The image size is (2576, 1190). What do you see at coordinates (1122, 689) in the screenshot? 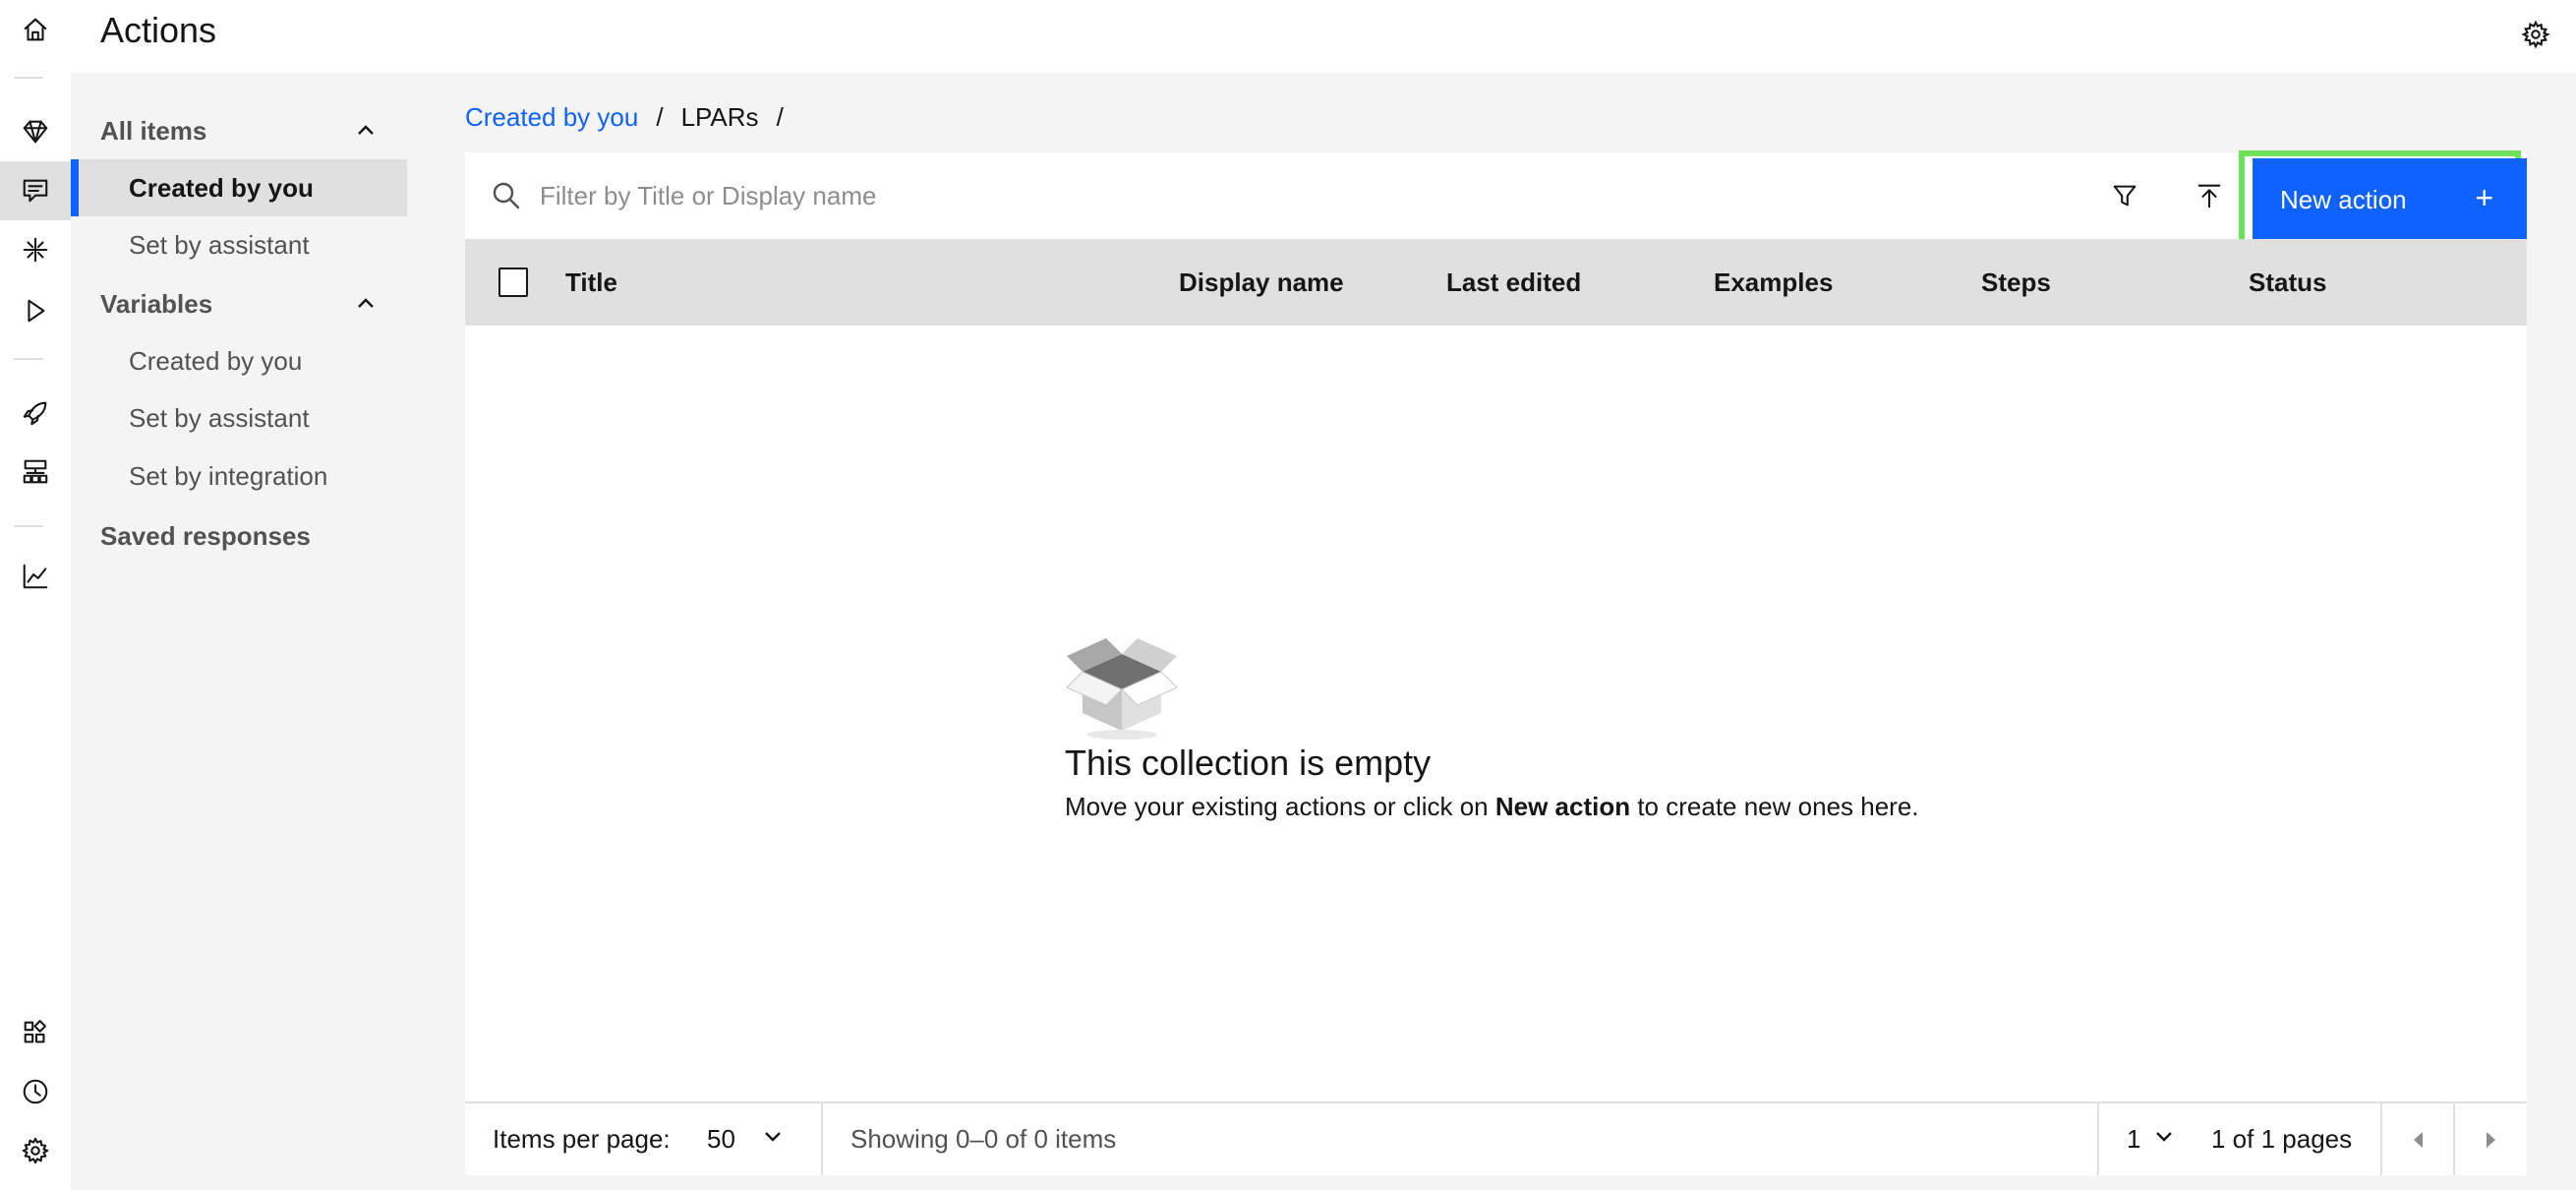
I see `empty-box-icon` at bounding box center [1122, 689].